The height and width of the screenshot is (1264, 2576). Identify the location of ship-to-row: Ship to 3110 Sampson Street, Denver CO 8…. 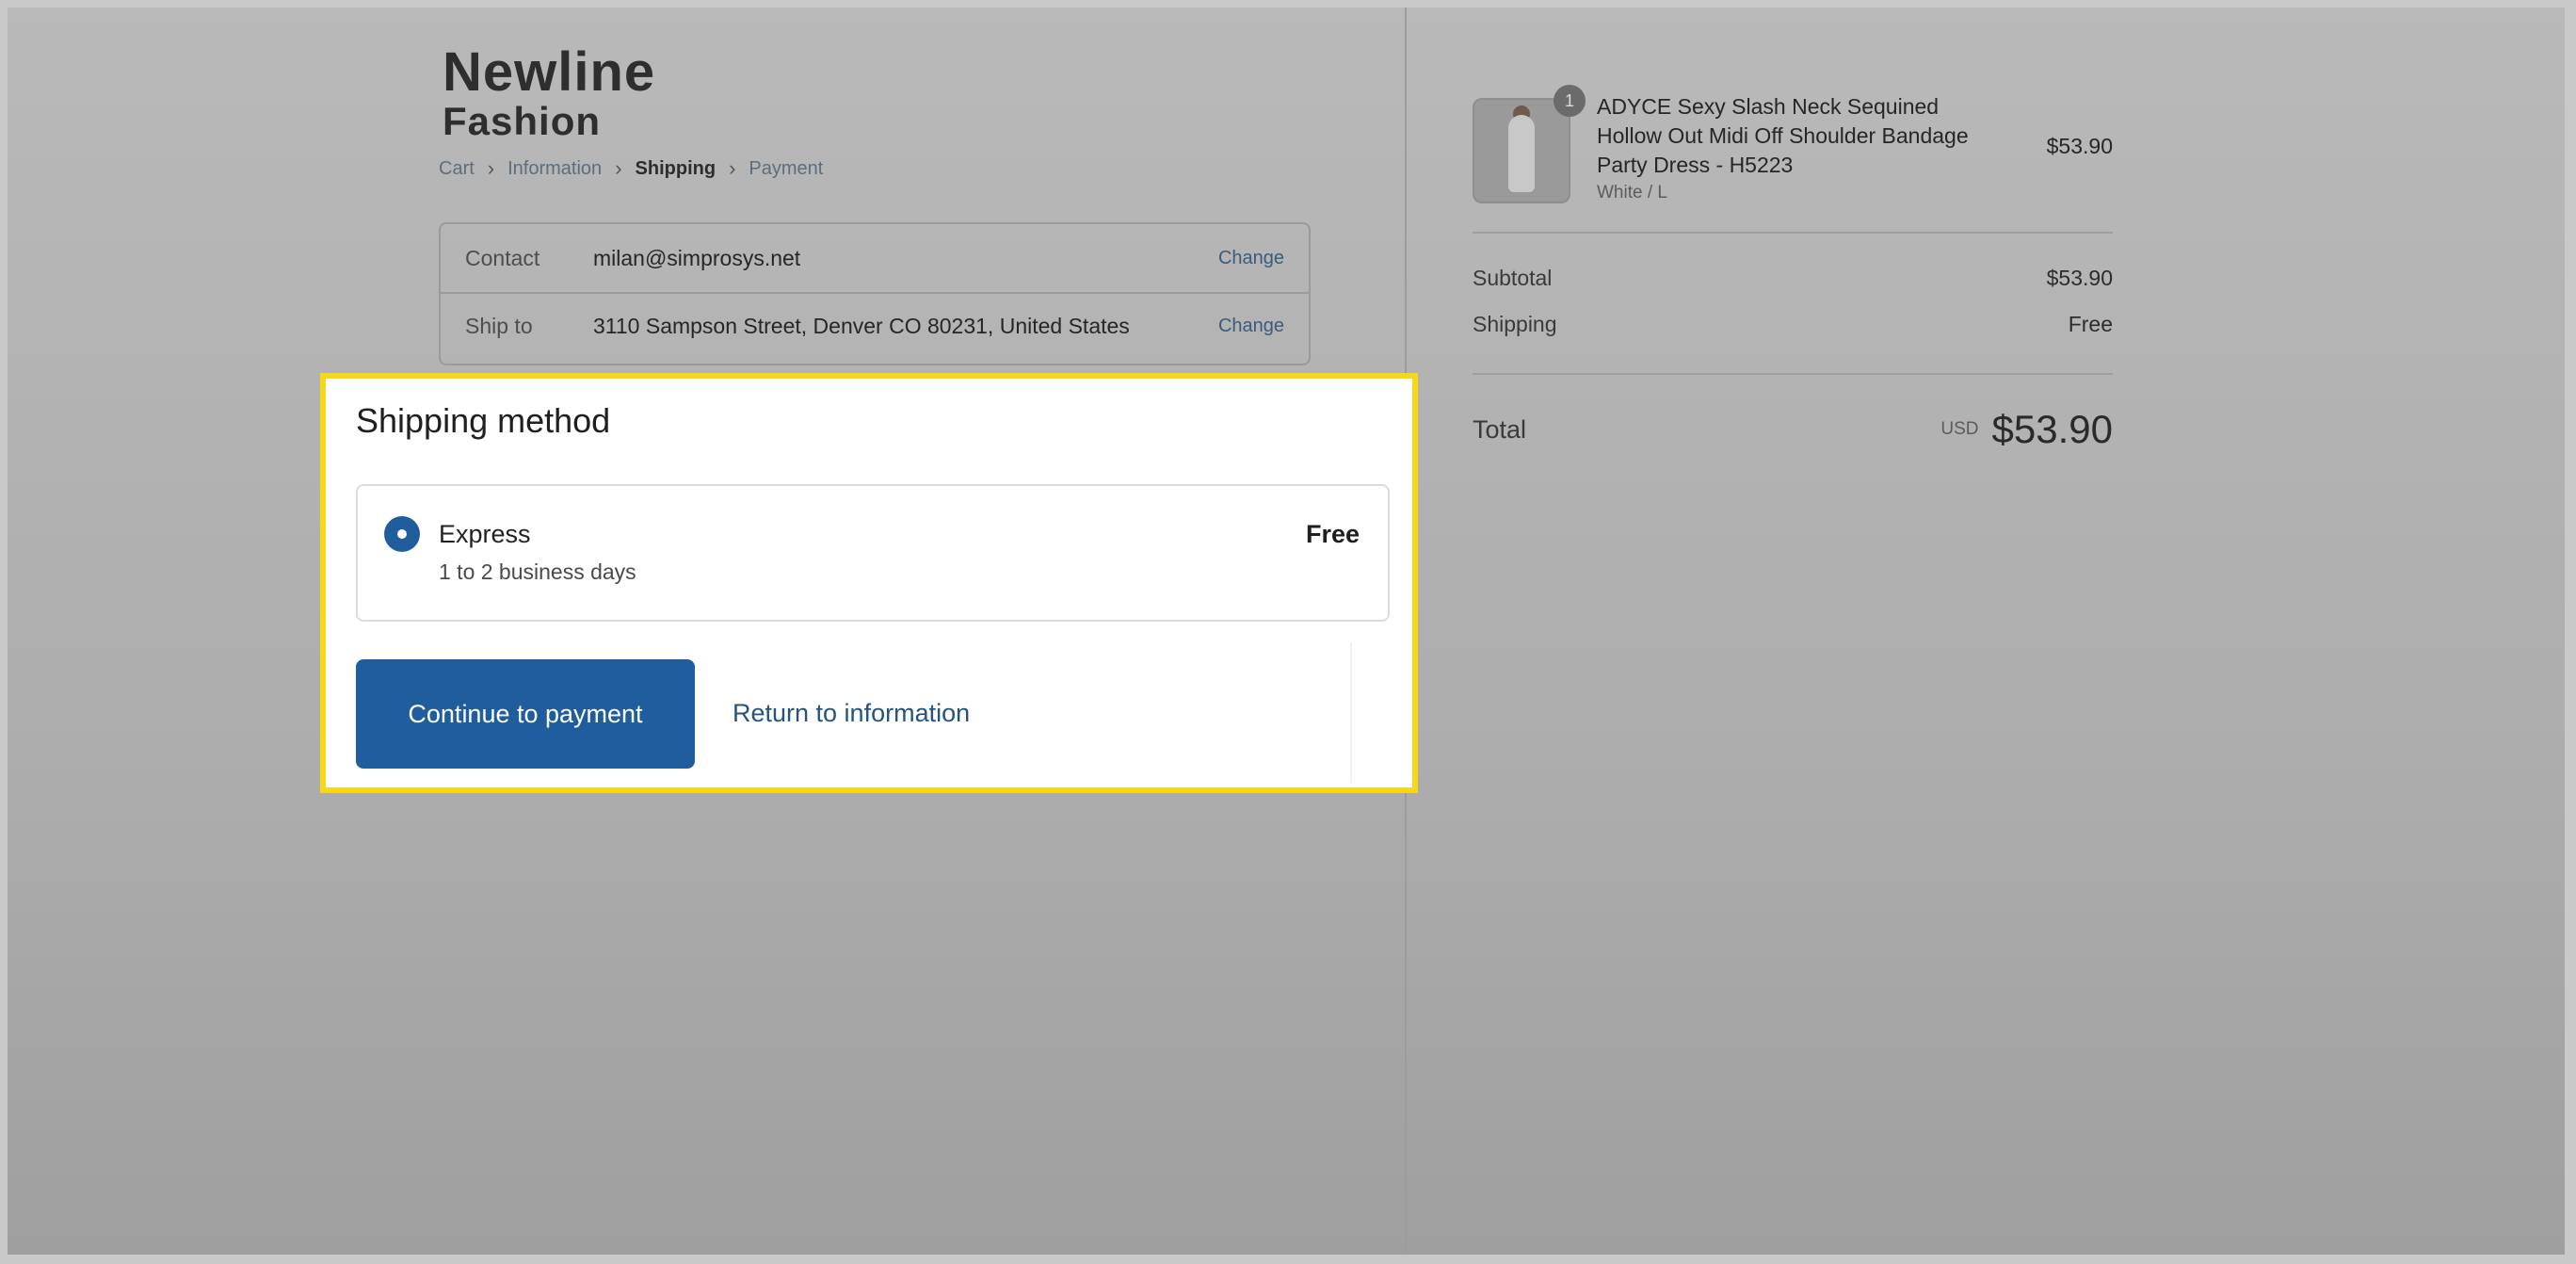
(875, 326).